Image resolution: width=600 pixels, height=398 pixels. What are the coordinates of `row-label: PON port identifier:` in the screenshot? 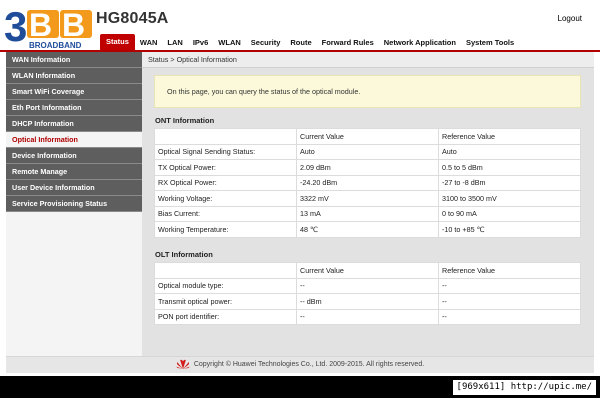 It's located at (225, 316).